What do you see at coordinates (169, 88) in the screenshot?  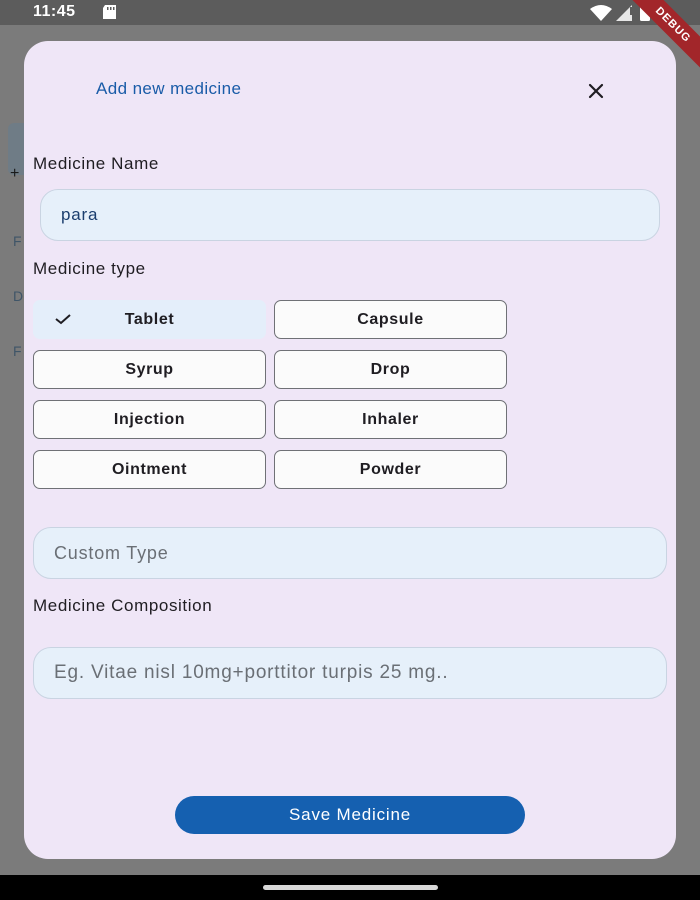 I see `dialog-title: Add new medicine` at bounding box center [169, 88].